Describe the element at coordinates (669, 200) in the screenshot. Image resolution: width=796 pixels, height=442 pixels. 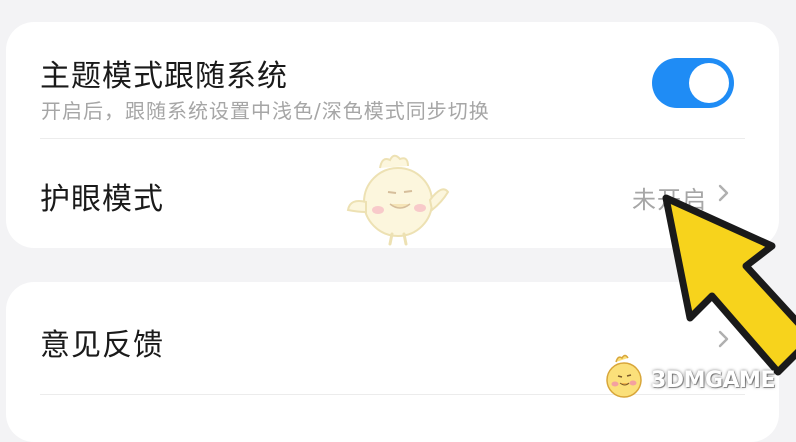
I see `eye-care-mode-status: 未开启` at that location.